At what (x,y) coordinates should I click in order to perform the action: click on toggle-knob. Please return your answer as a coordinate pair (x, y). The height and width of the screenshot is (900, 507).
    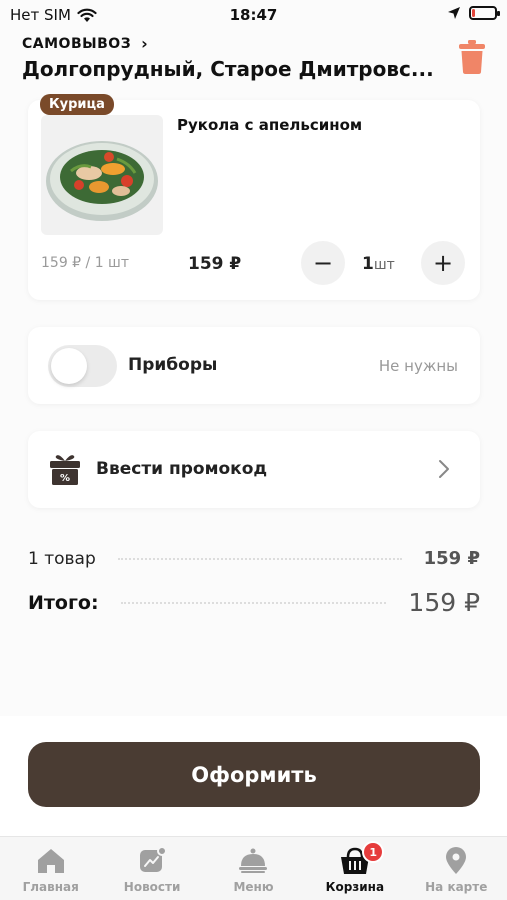
    Looking at the image, I should click on (69, 366).